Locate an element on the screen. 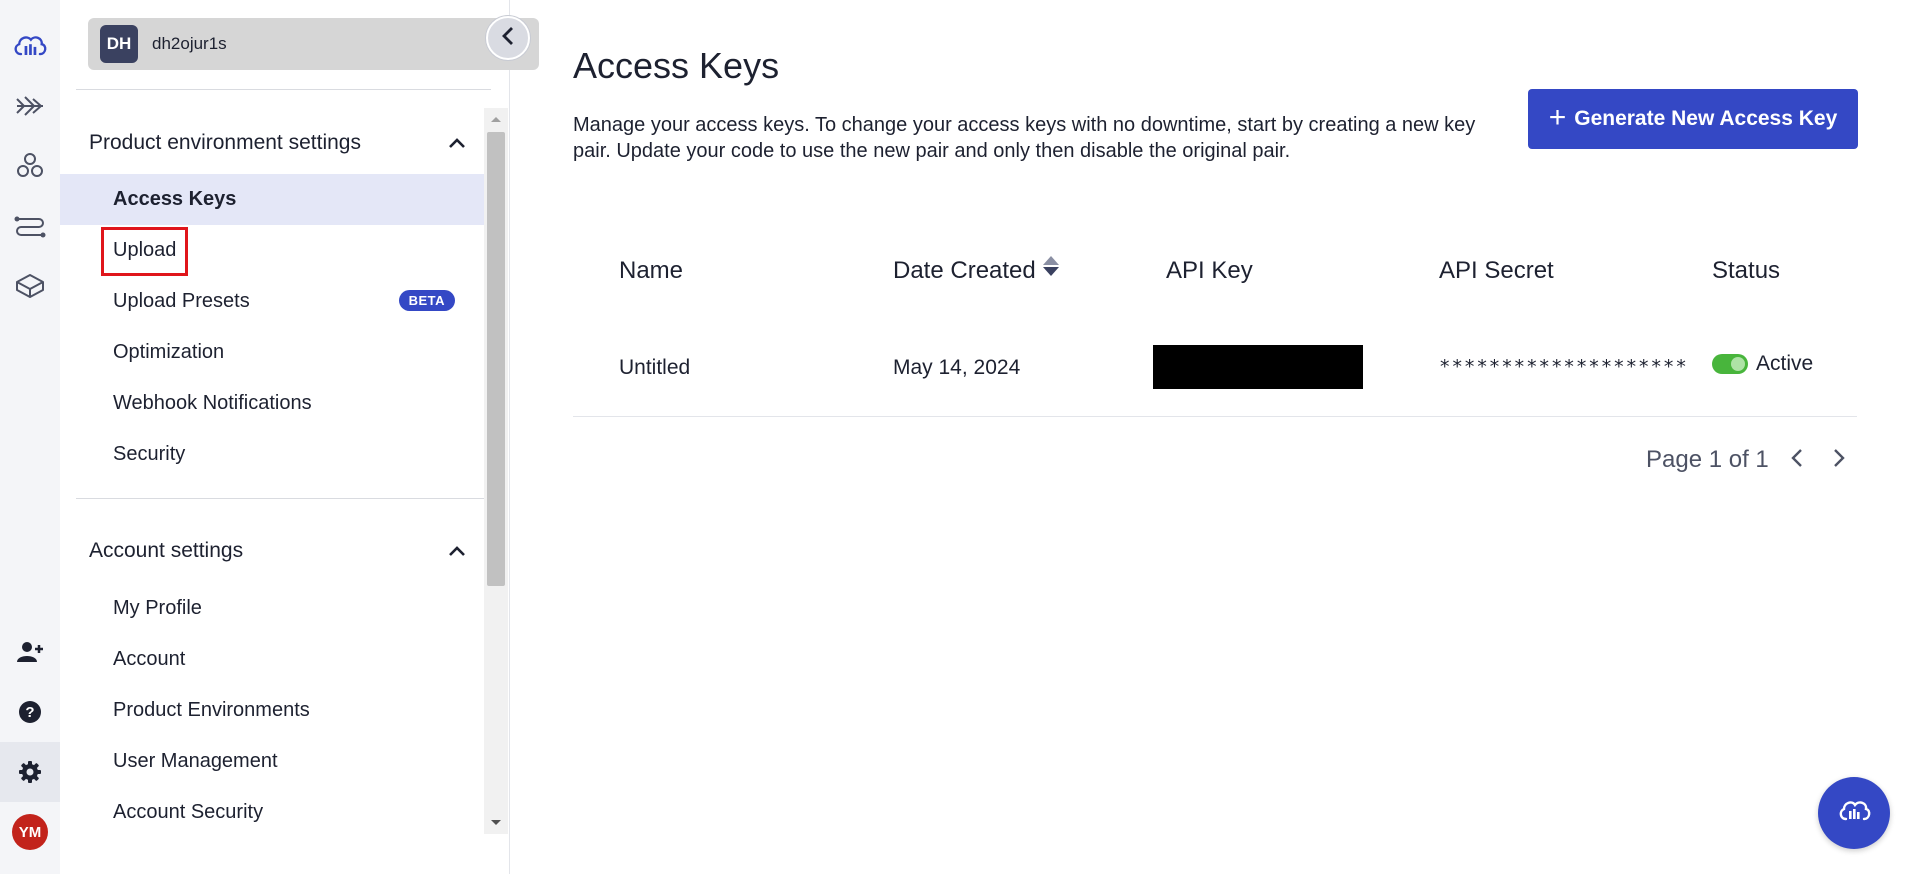  generate-new-access-key-button: + Generate New Access Key is located at coordinates (1693, 119).